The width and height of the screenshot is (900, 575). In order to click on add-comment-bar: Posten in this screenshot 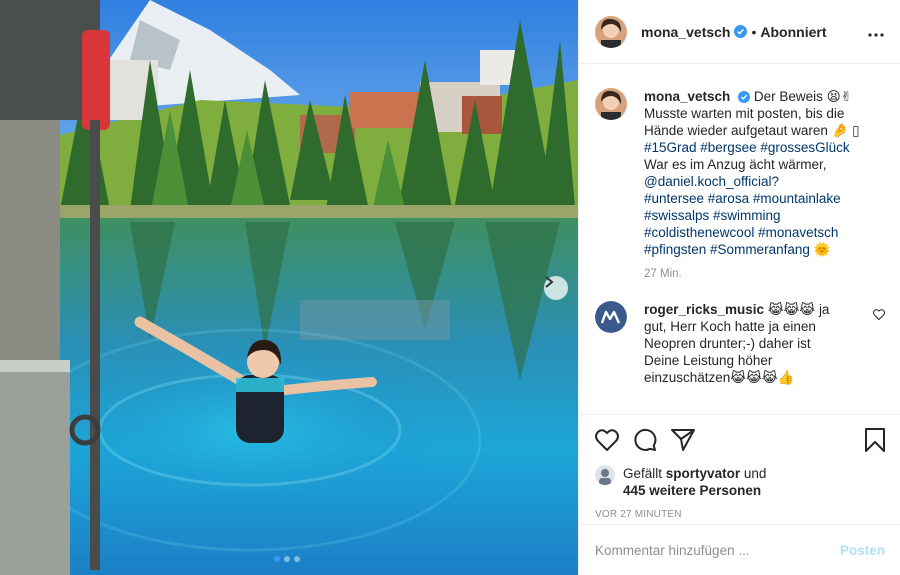, I will do `click(739, 549)`.